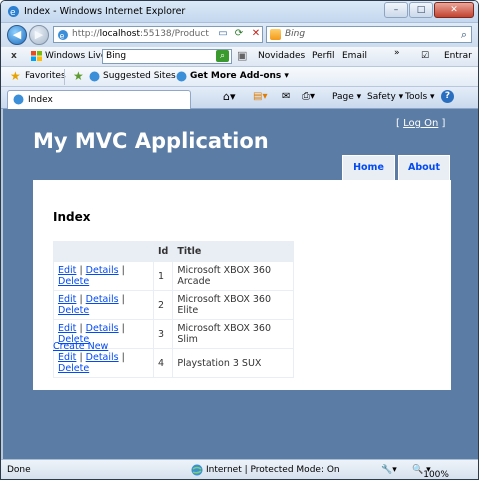 The height and width of the screenshot is (480, 479). Describe the element at coordinates (454, 10) in the screenshot. I see `close-button: ✕` at that location.